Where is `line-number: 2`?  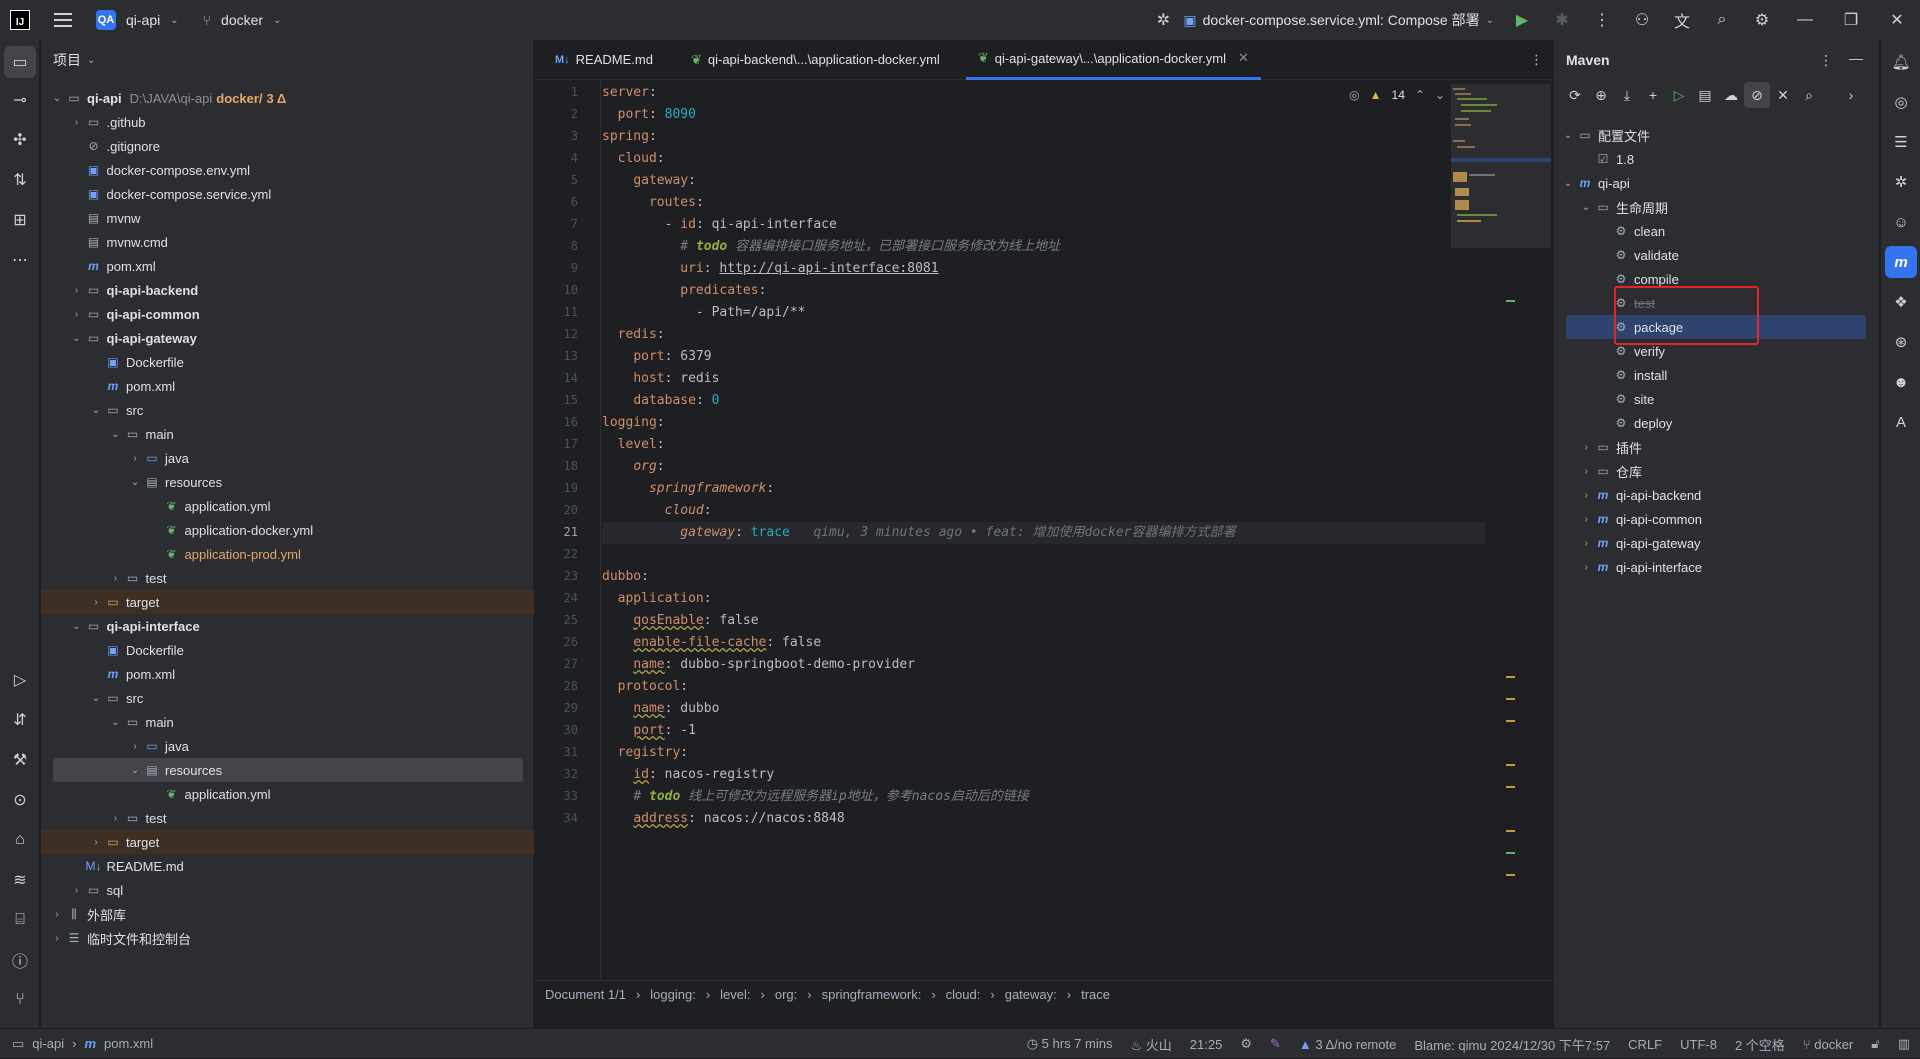 line-number: 2 is located at coordinates (574, 114).